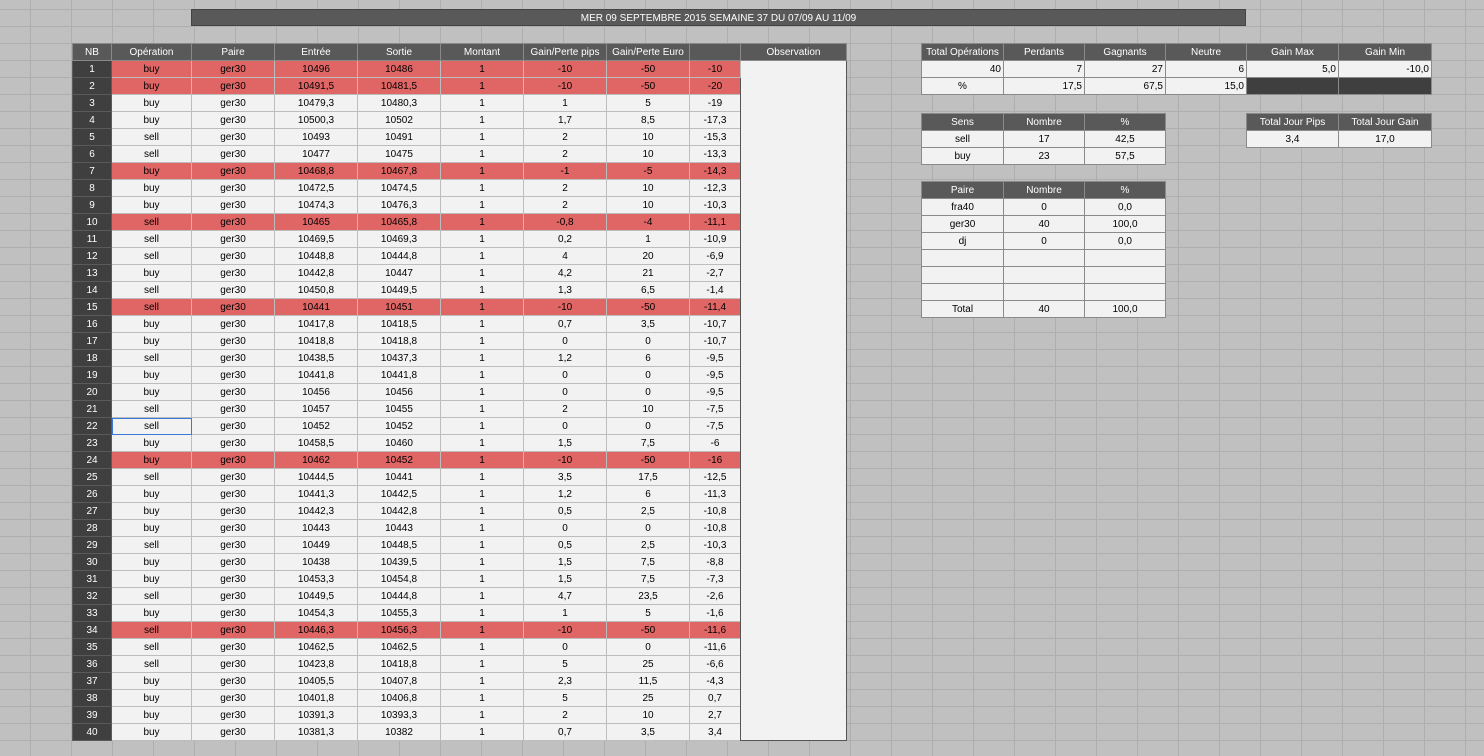 The width and height of the screenshot is (1484, 756). Describe the element at coordinates (715, 239) in the screenshot. I see `cumul-cell: -10,9` at that location.